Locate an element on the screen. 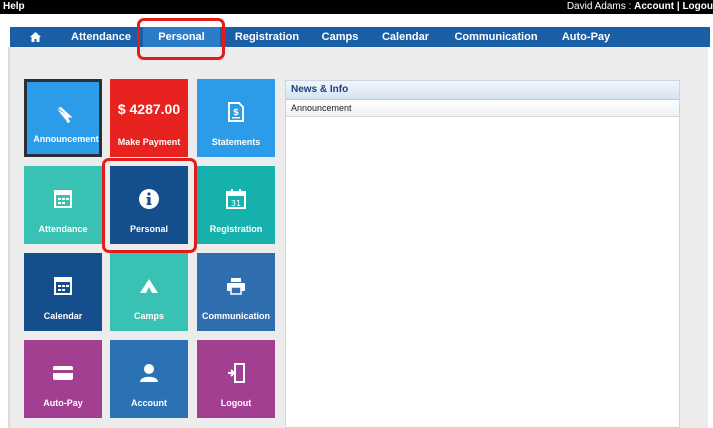 Image resolution: width=713 pixels, height=428 pixels. tile-account: Account is located at coordinates (149, 379).